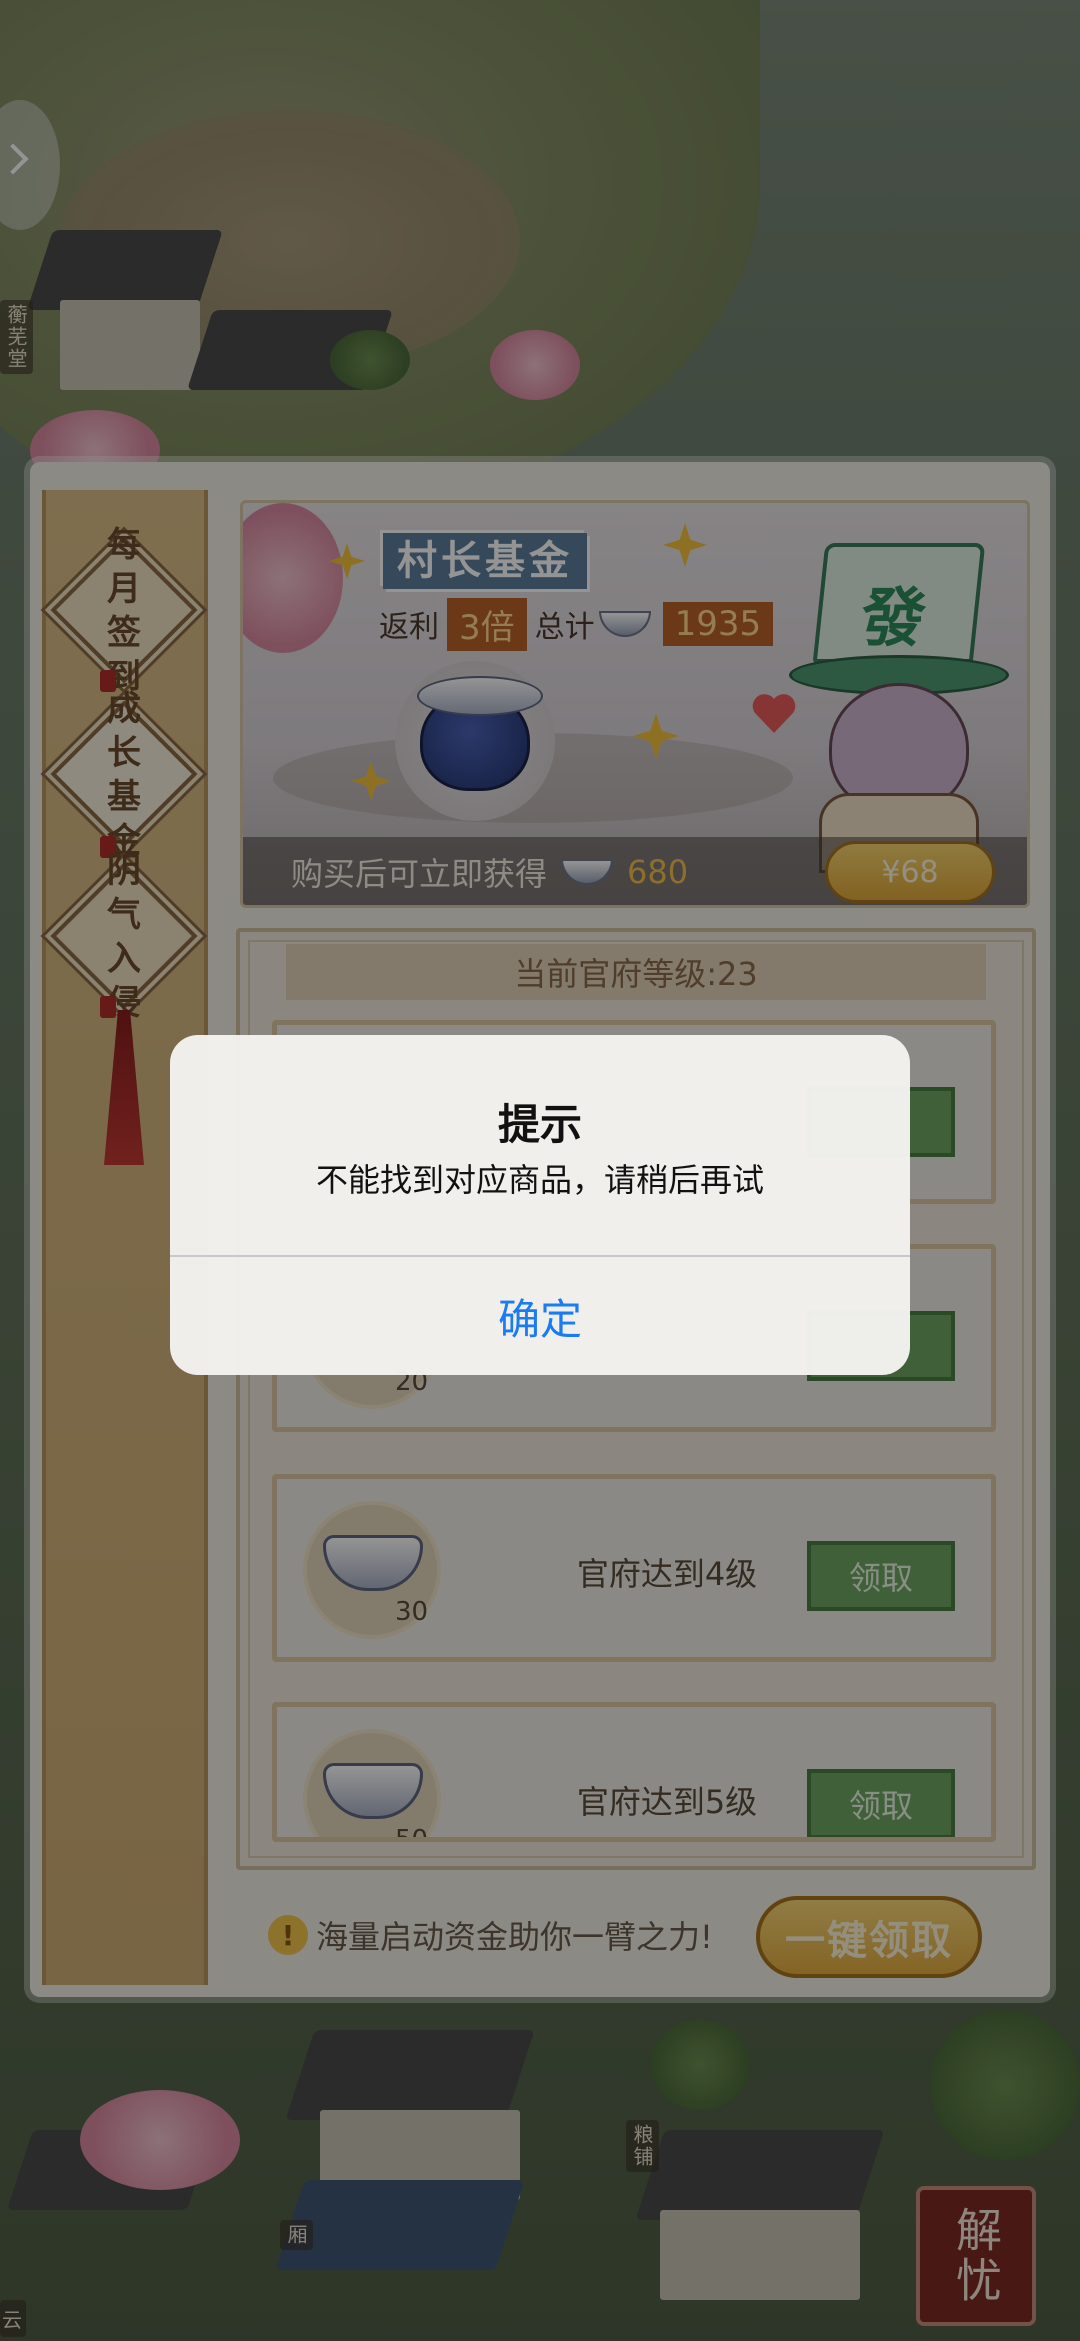 The width and height of the screenshot is (1080, 2341). I want to click on alert-message: 不能找到对应商品，请稍后再试, so click(539, 1180).